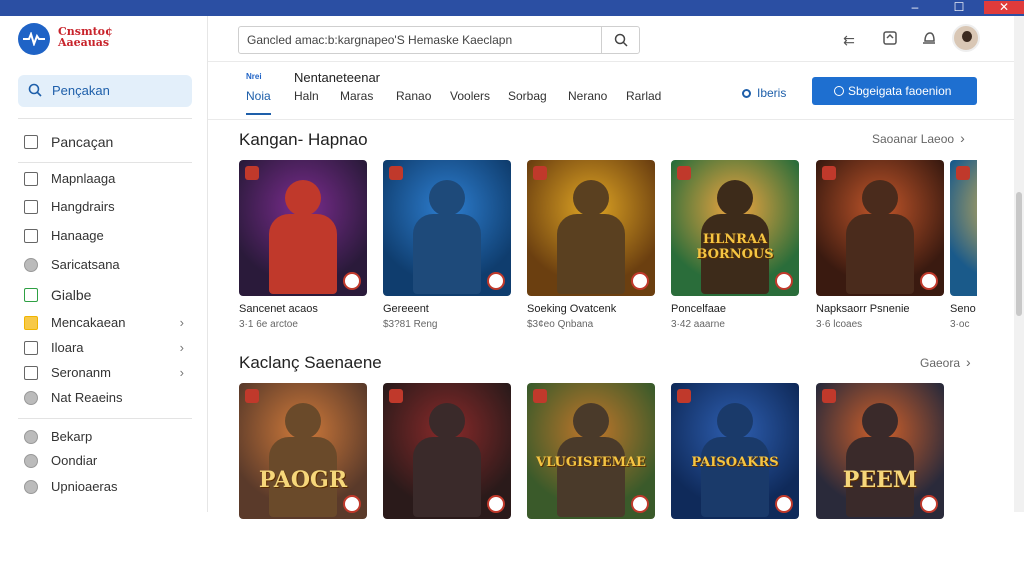 This screenshot has width=1024, height=563. Describe the element at coordinates (587, 101) in the screenshot. I see `tab-6: Nerano` at that location.